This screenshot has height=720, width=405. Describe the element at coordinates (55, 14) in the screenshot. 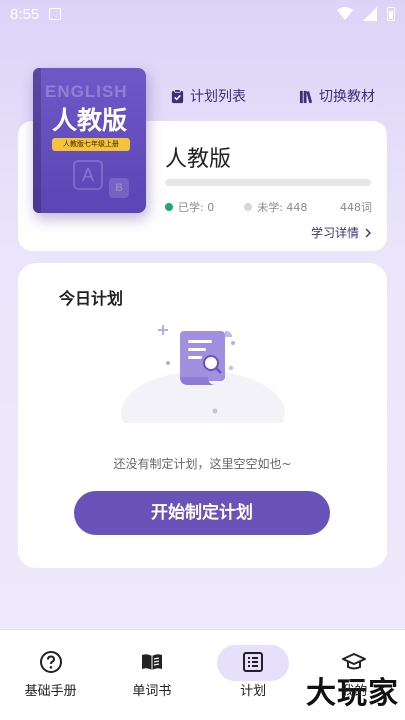

I see `notification-icon` at that location.